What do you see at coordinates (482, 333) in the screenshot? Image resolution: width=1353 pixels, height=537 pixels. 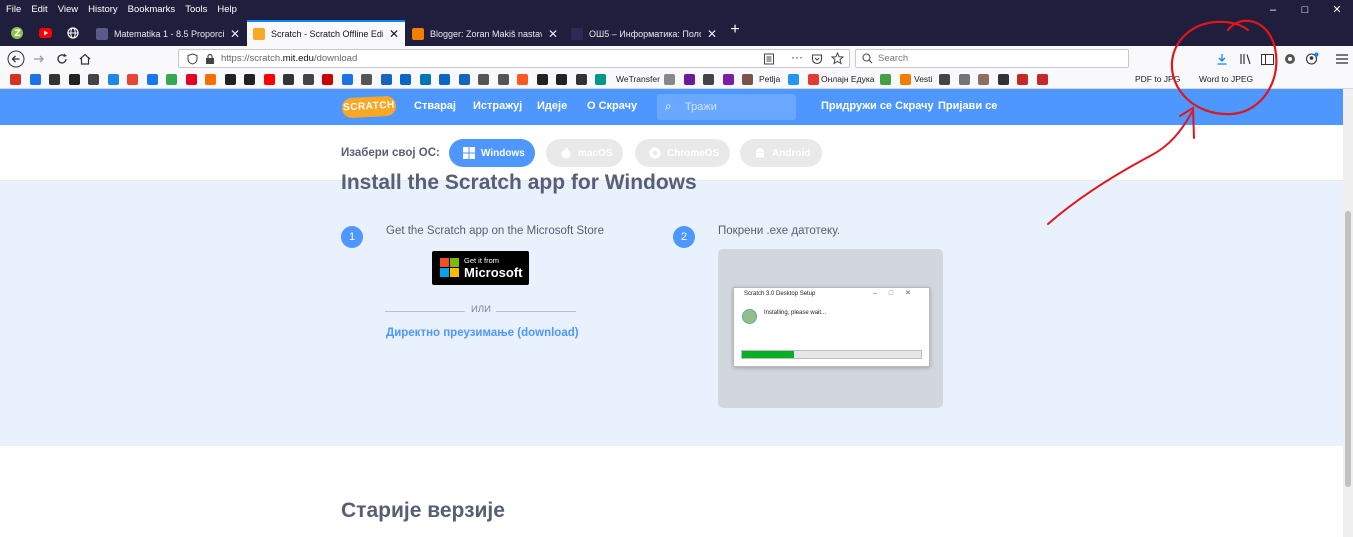 I see `direct-download-link: Директно преузимање (download)` at bounding box center [482, 333].